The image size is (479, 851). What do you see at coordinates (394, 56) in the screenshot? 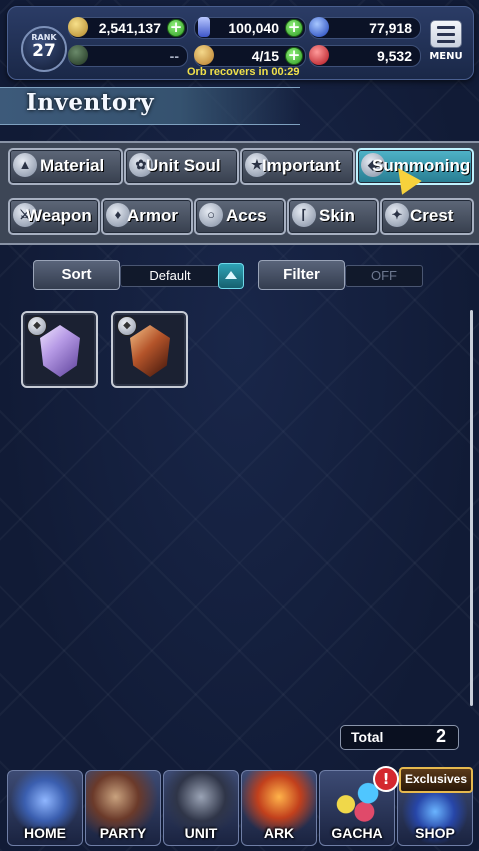
I see `red-orb-amount: 9,532` at bounding box center [394, 56].